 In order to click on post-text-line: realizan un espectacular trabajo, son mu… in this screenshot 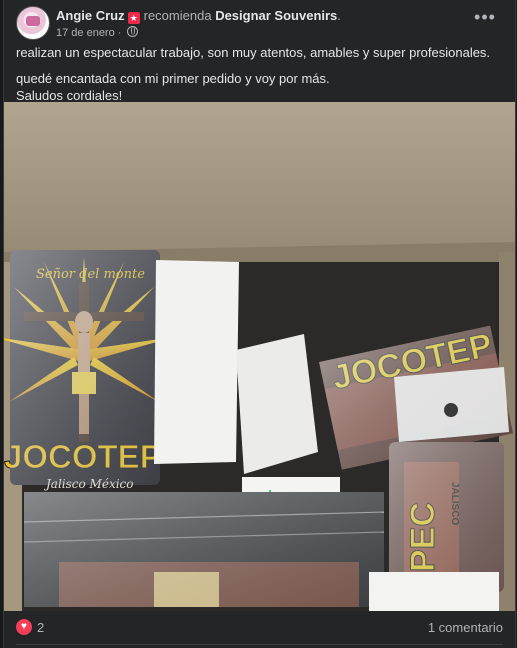, I will do `click(253, 52)`.